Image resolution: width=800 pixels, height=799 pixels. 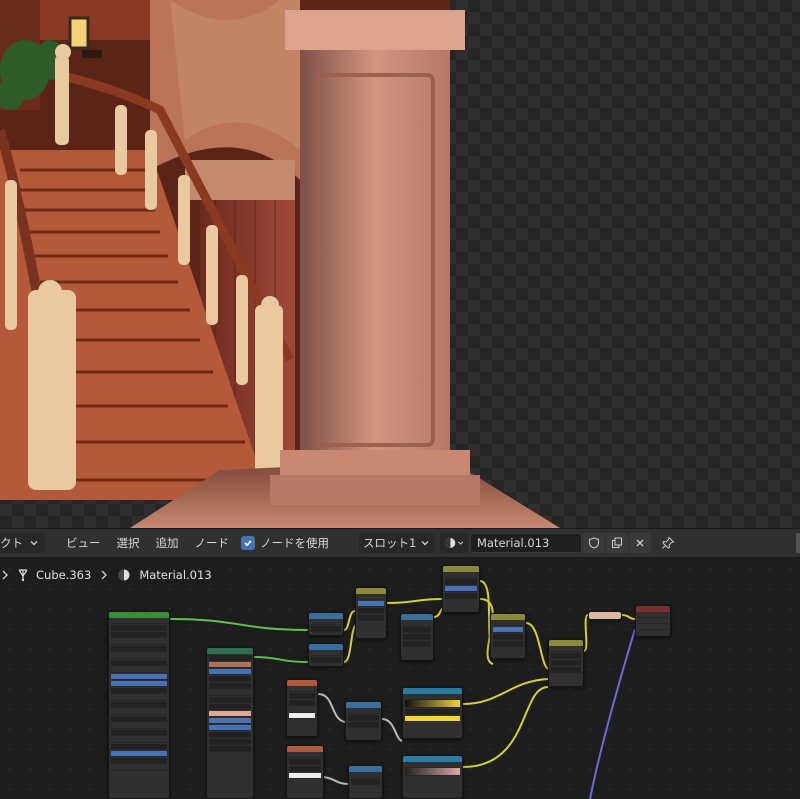 I want to click on close-icon, so click(x=640, y=543).